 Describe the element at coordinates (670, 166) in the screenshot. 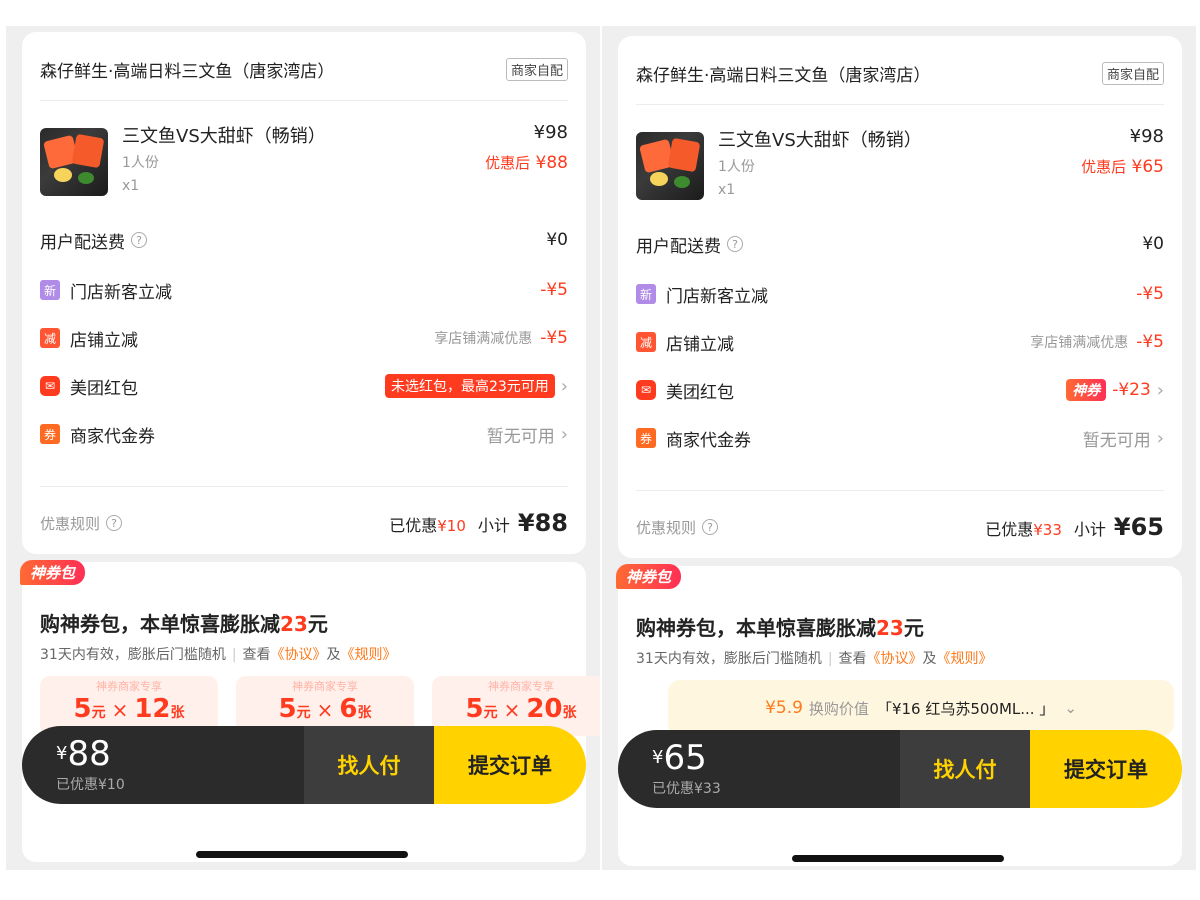

I see `product-thumbnail` at that location.